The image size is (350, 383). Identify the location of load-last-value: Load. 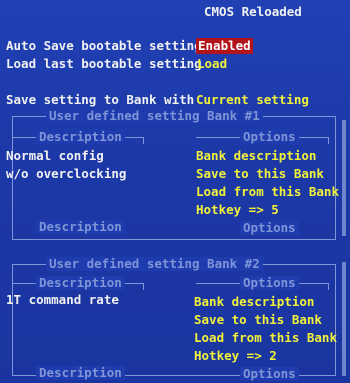
(212, 64).